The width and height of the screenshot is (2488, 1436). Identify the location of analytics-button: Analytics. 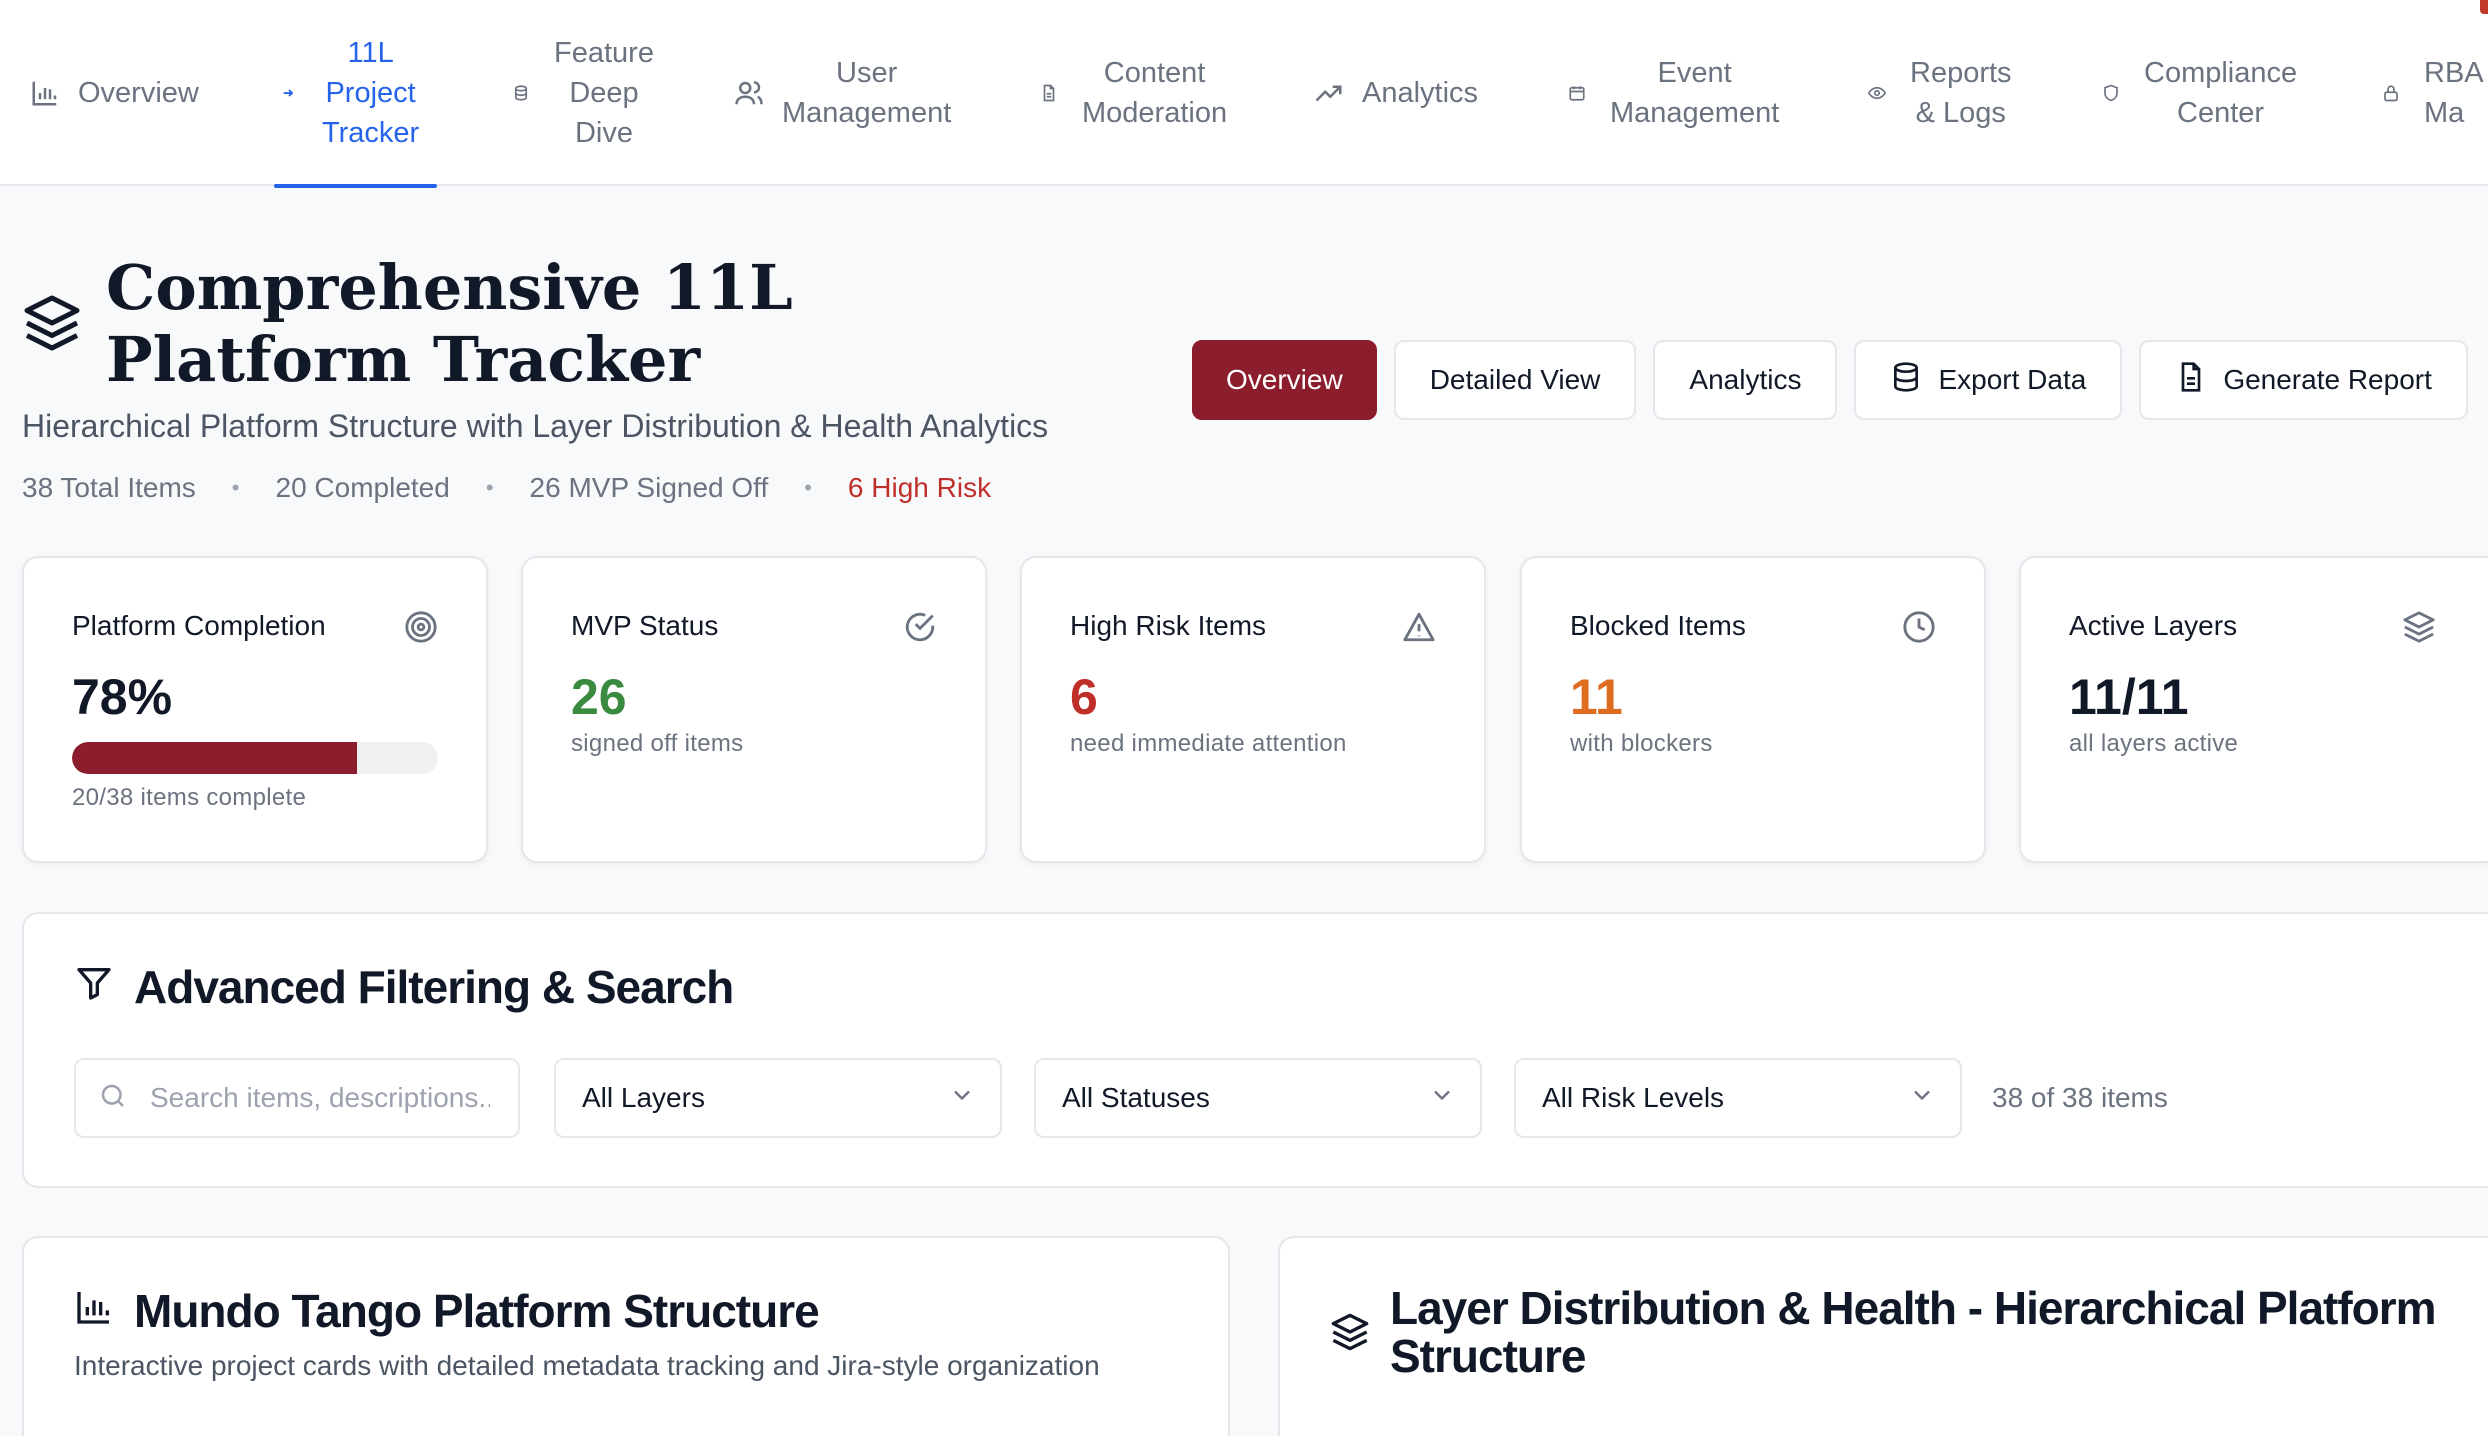
(1745, 380).